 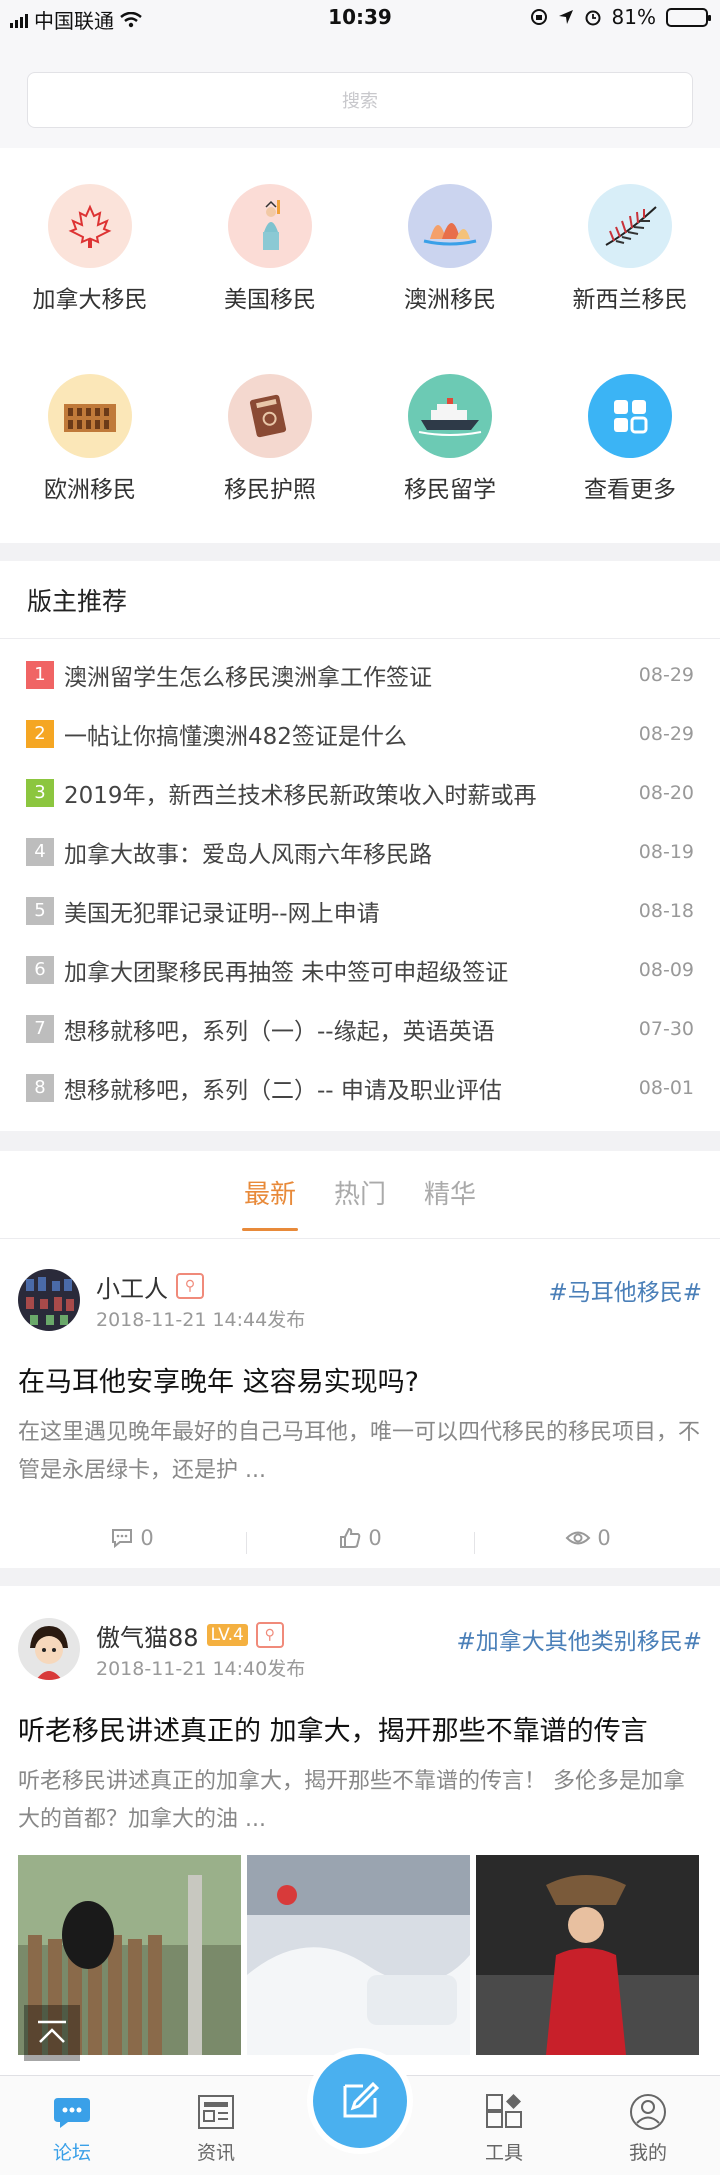 What do you see at coordinates (40, 910) in the screenshot?
I see `rank-badge: 5` at bounding box center [40, 910].